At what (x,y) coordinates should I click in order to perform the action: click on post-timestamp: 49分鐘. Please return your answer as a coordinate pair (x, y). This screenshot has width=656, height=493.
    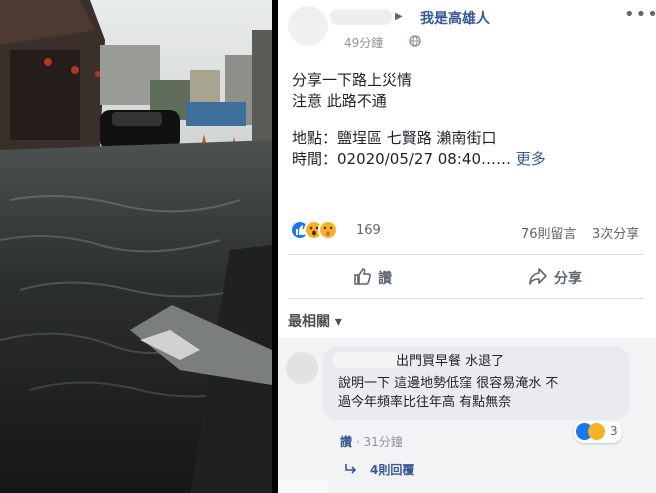
    Looking at the image, I should click on (363, 42).